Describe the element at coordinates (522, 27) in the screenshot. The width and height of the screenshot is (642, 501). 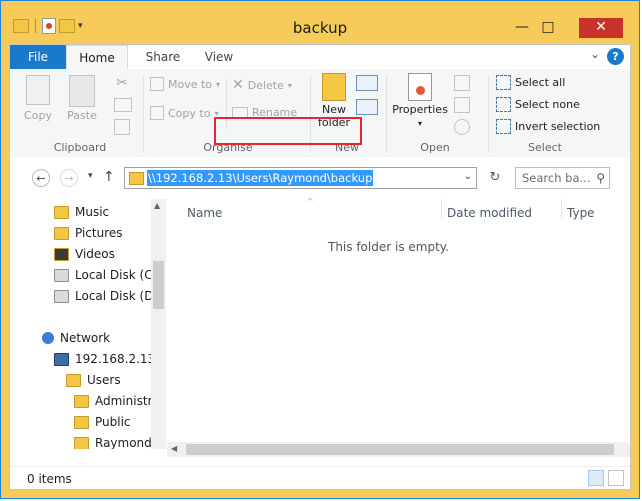
I see `minimize-button: —` at that location.